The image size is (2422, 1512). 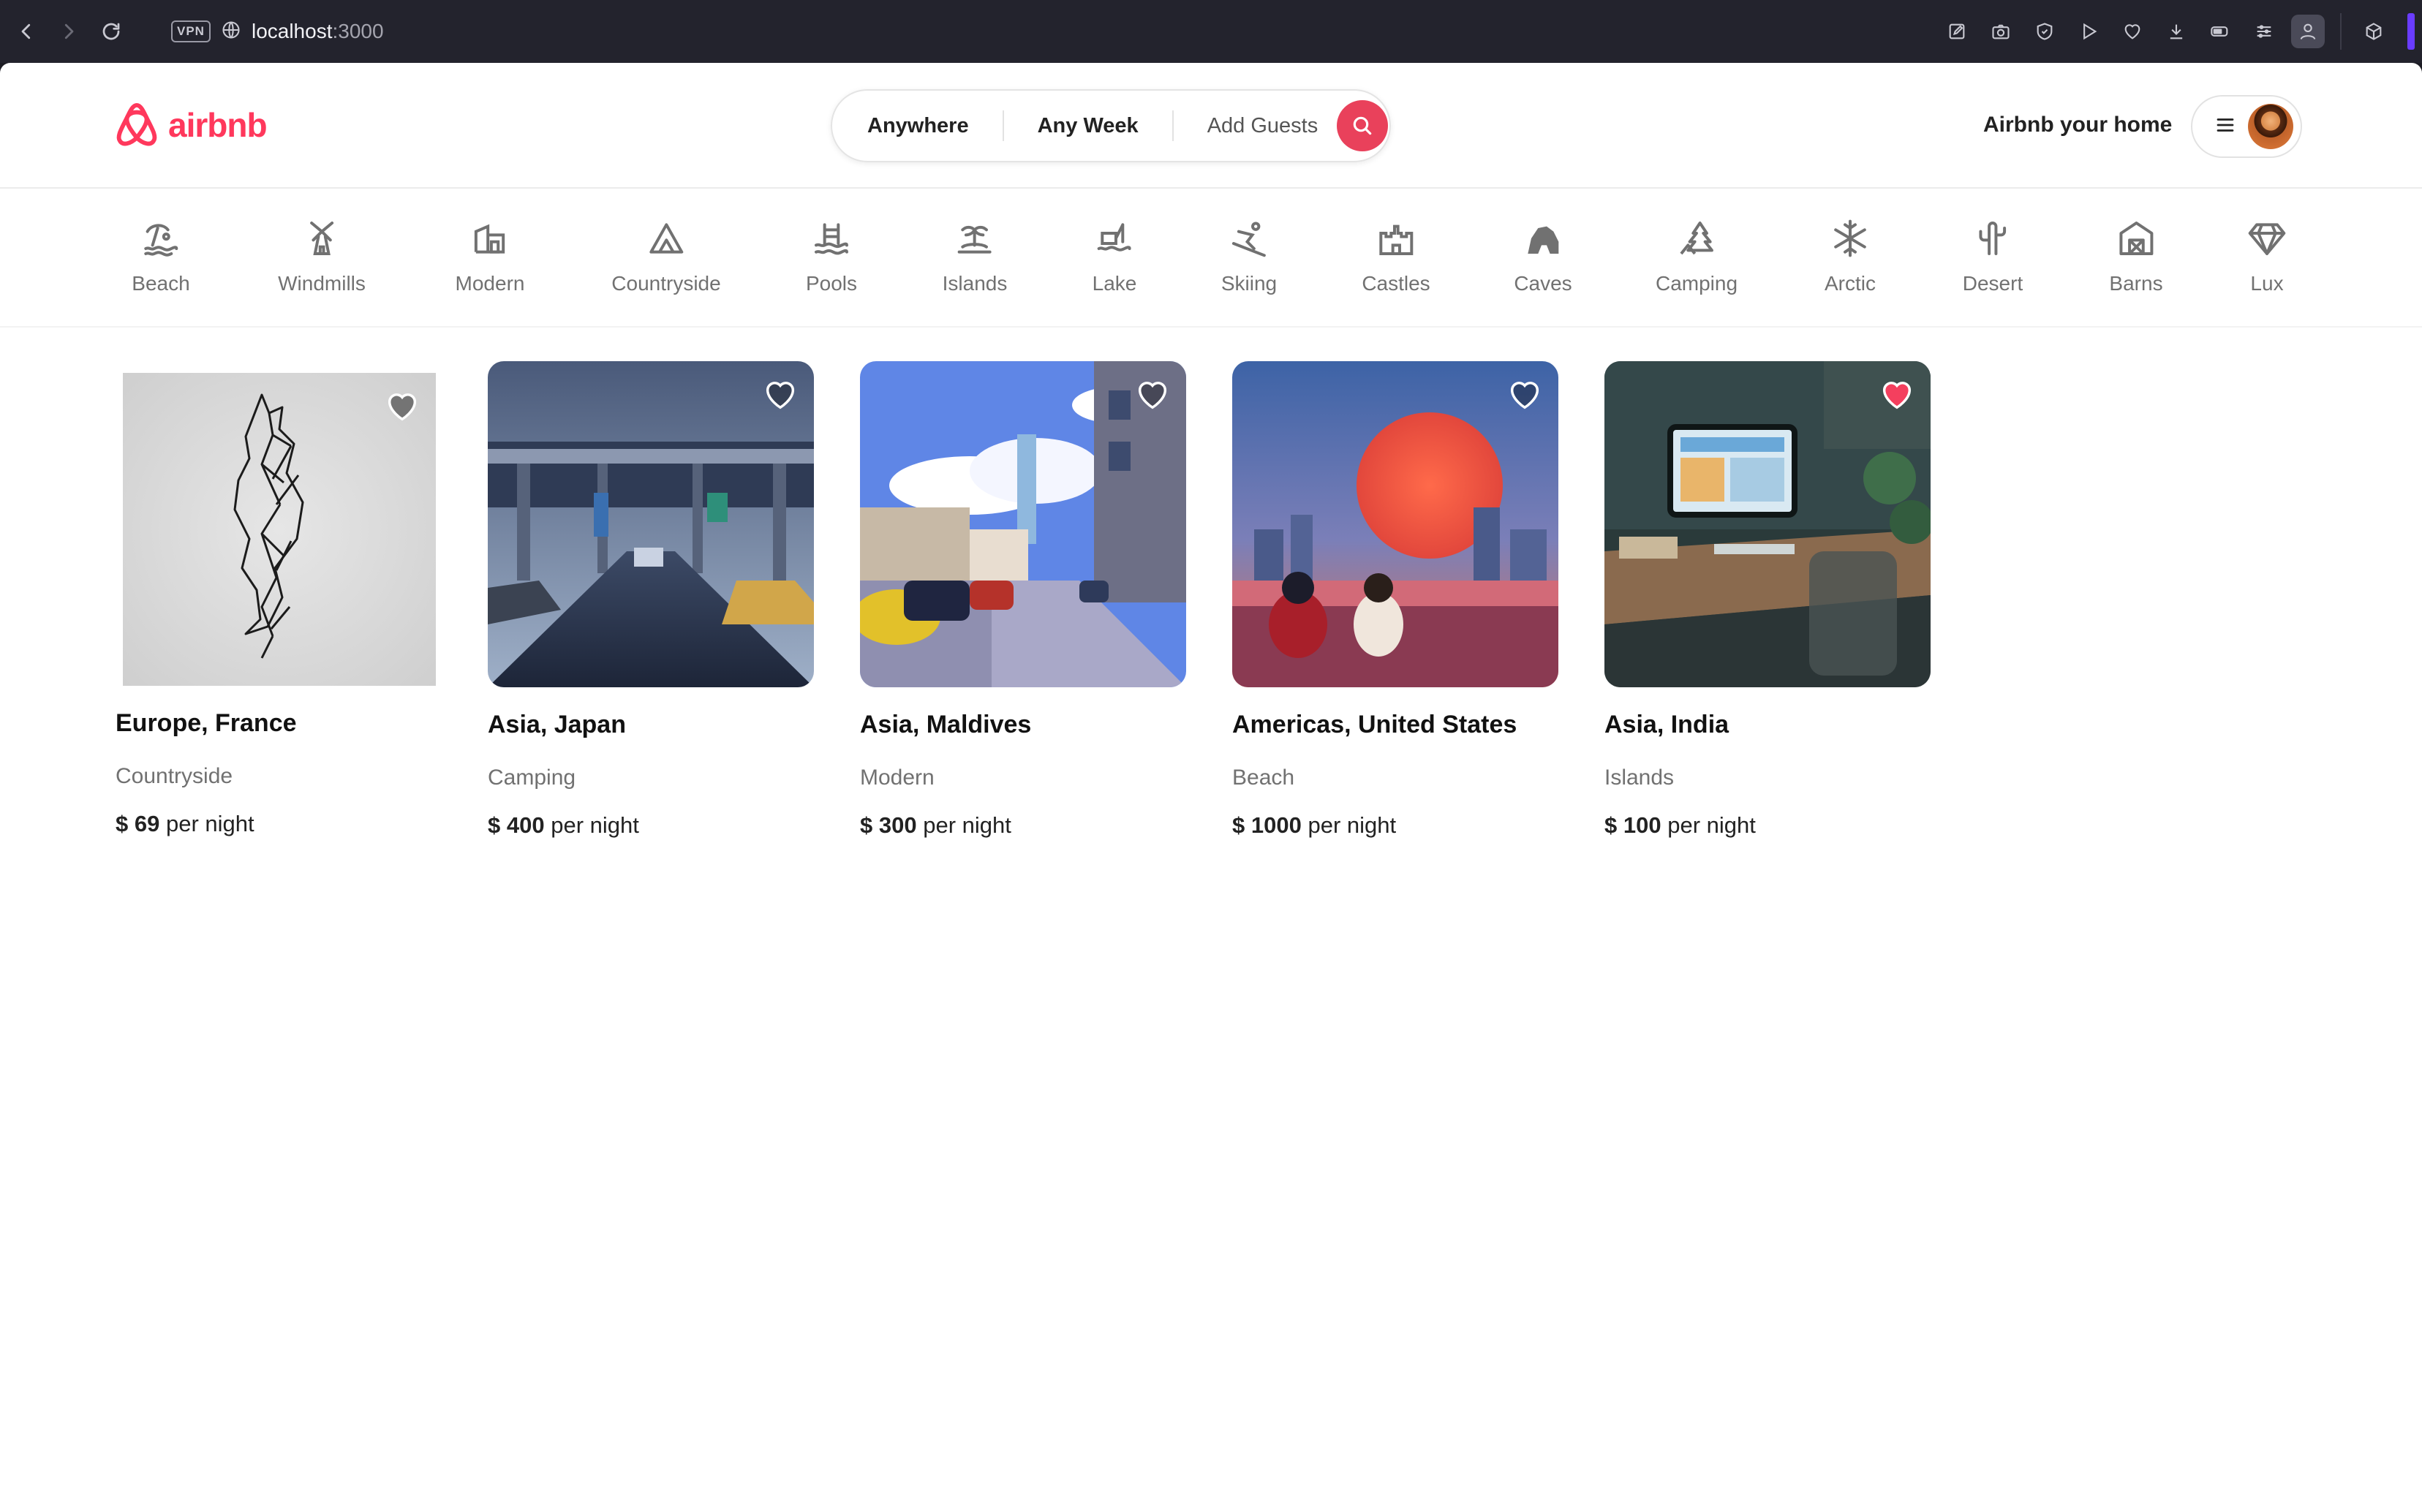 What do you see at coordinates (1249, 256) in the screenshot?
I see `category-skiing: Skiing` at bounding box center [1249, 256].